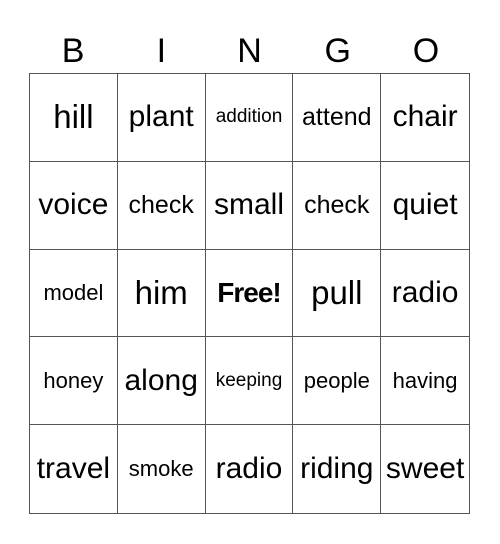 The image size is (500, 544). I want to click on bingo-cell: people, so click(337, 381).